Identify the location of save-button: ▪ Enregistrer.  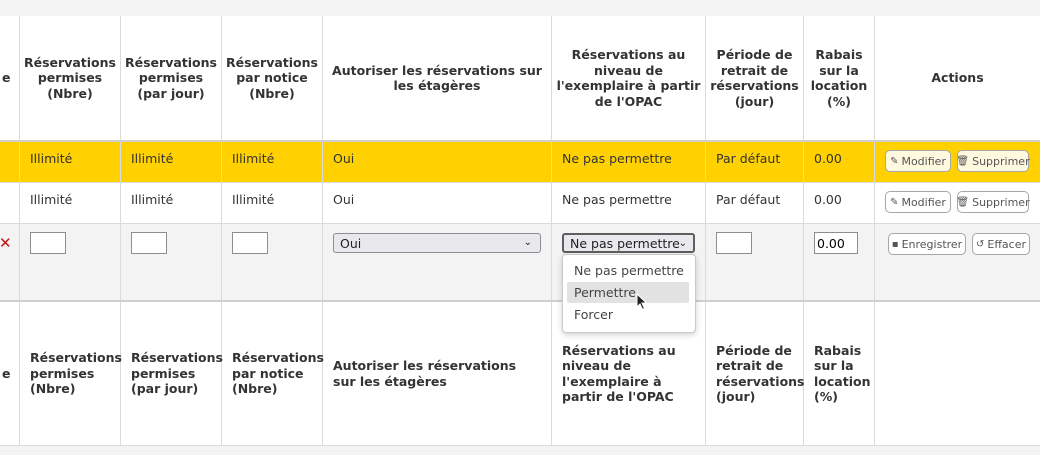
(927, 244).